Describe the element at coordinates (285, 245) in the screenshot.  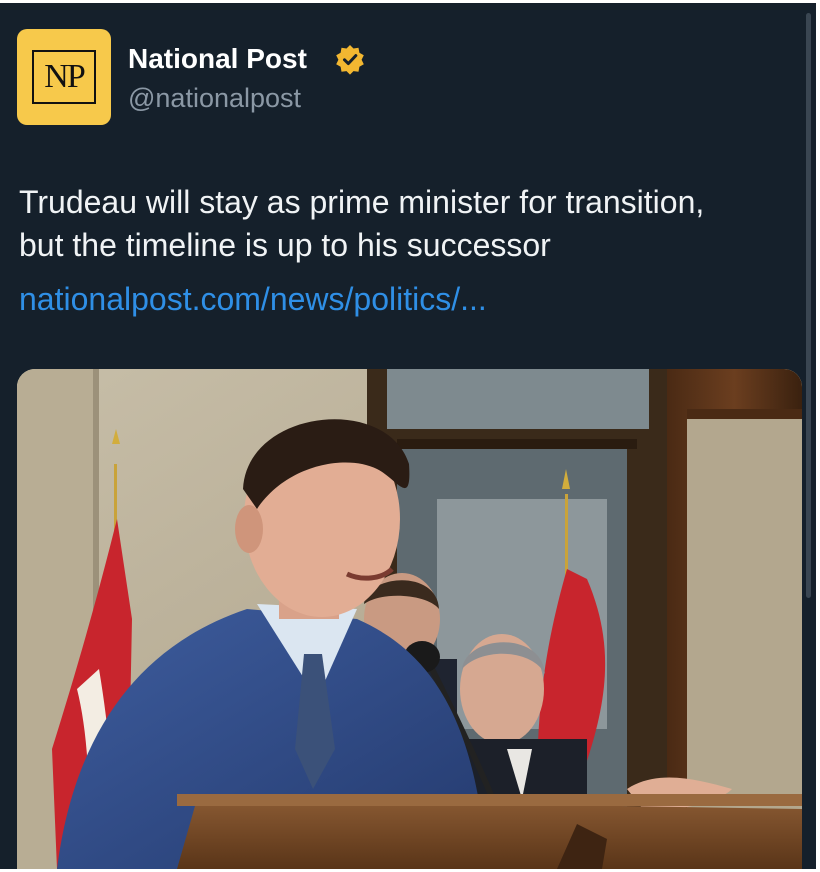
I see `tweet-text-line: but the timeline is up to his successor` at that location.